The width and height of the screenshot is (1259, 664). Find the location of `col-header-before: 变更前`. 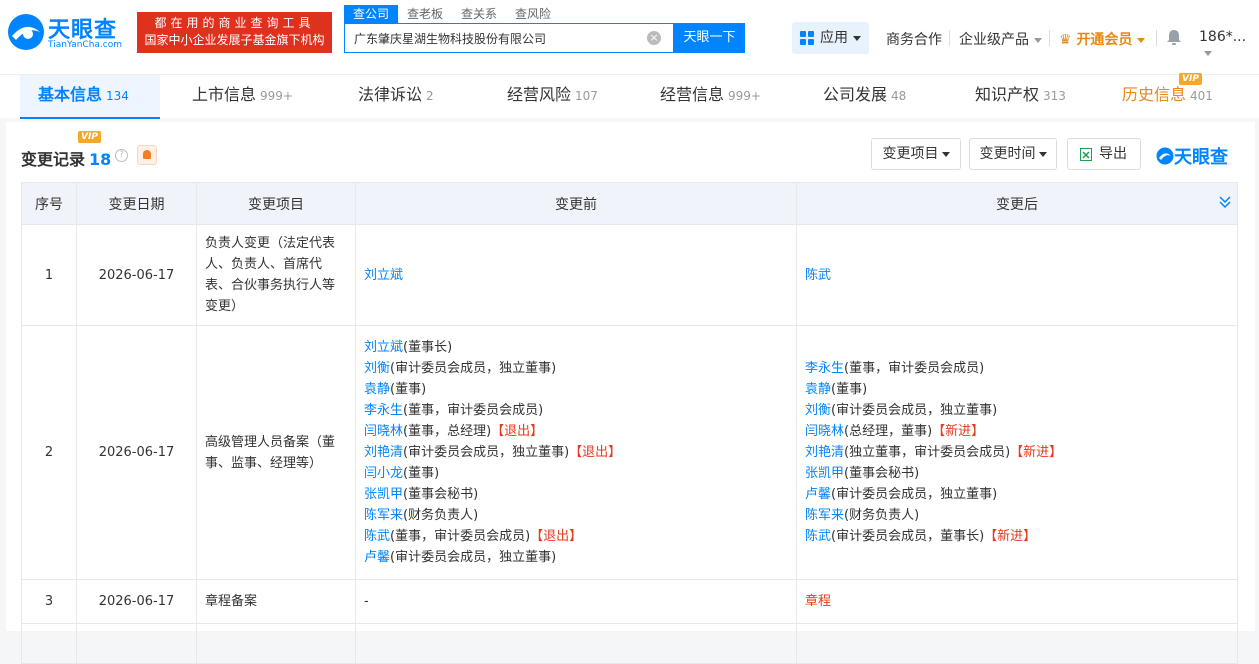

col-header-before: 变更前 is located at coordinates (576, 203).